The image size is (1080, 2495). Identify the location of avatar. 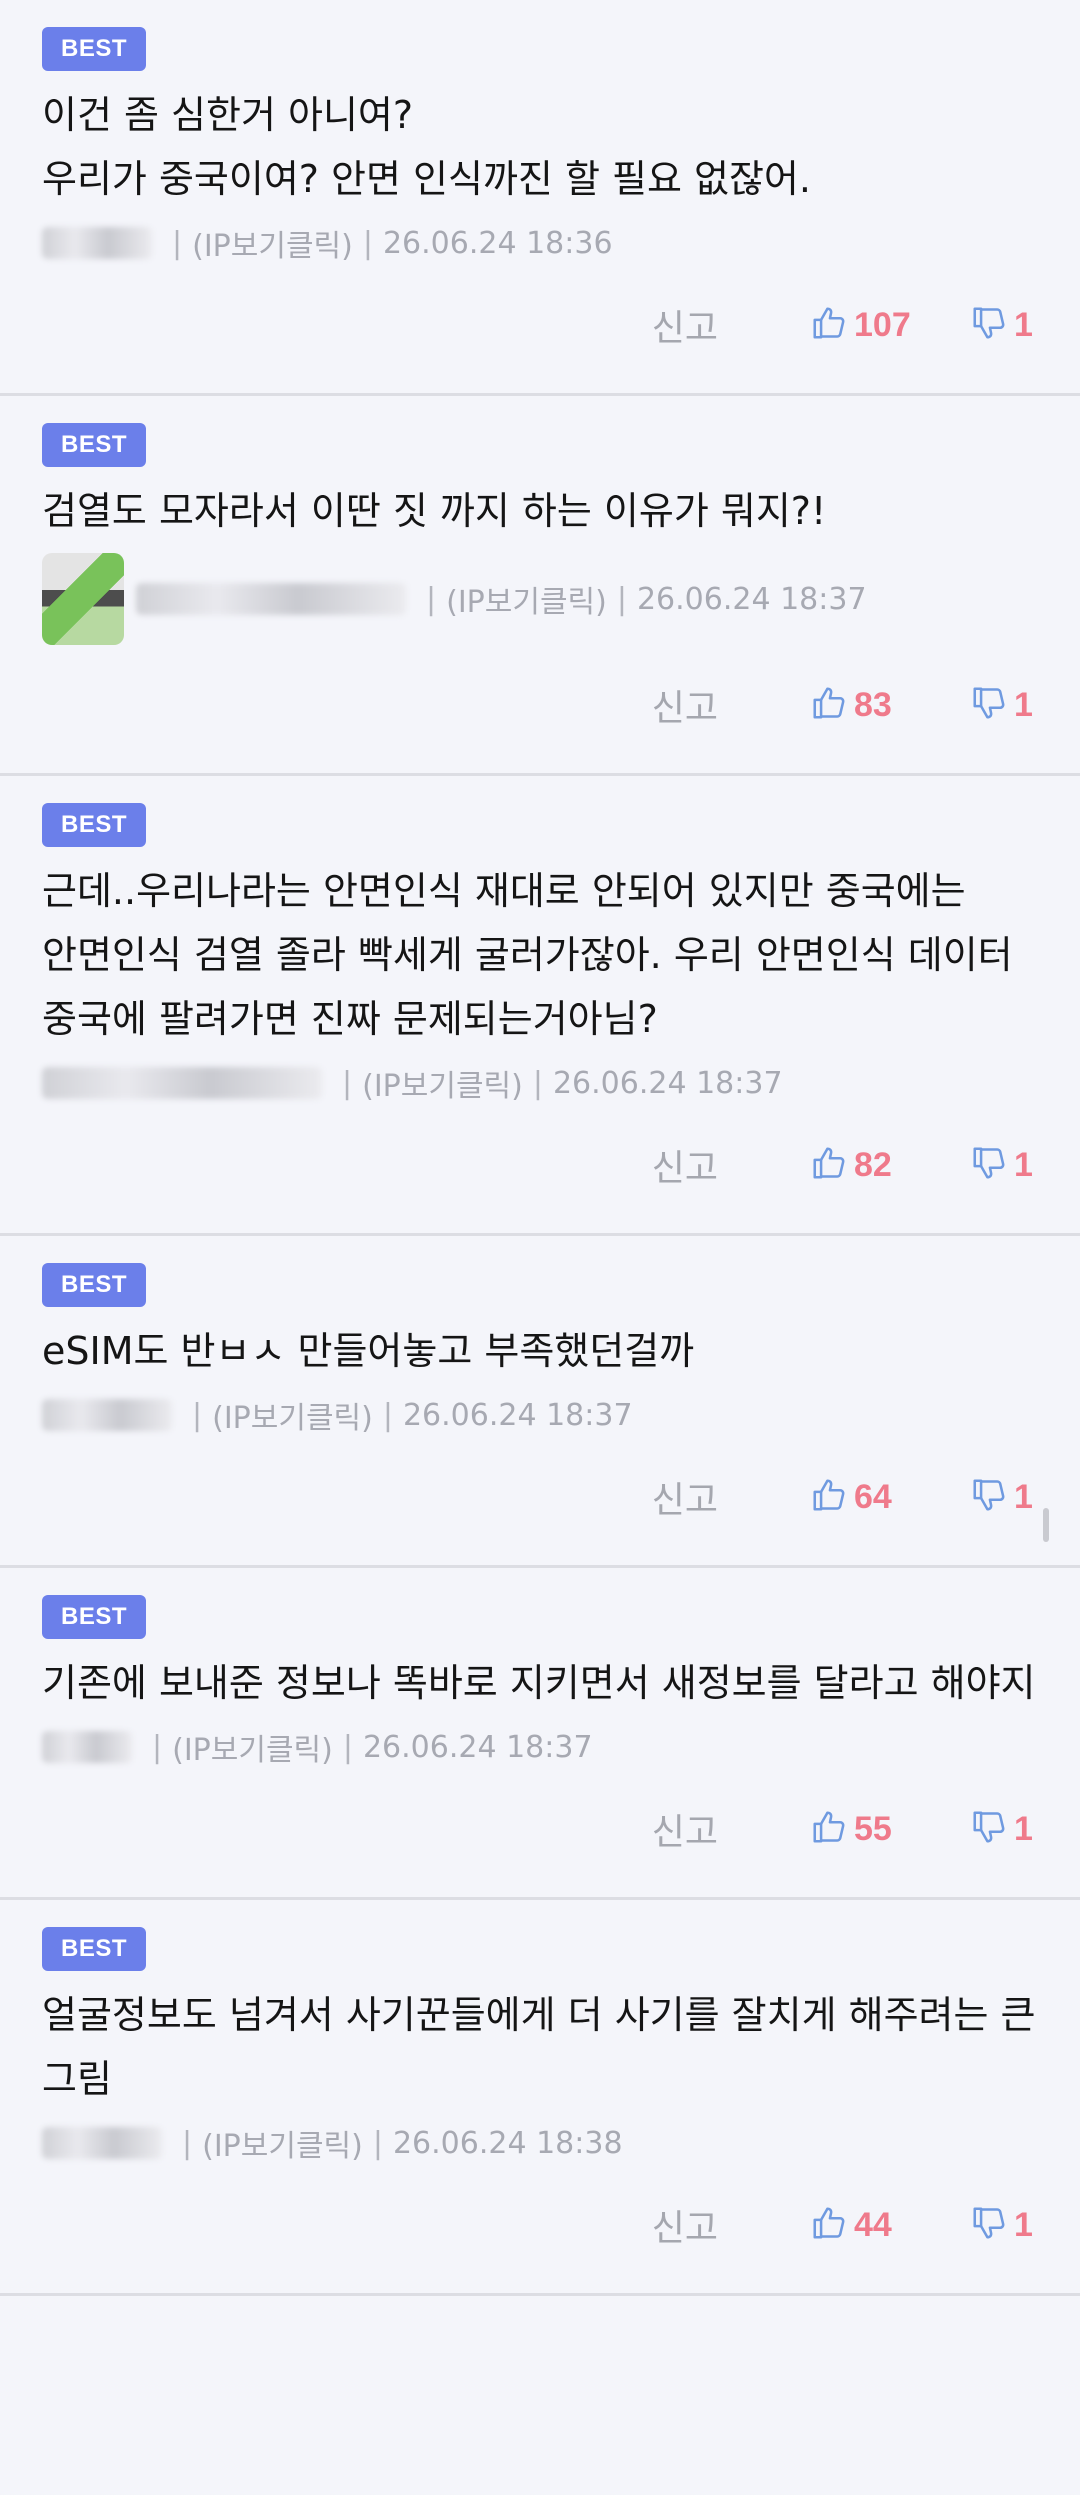
(83, 599).